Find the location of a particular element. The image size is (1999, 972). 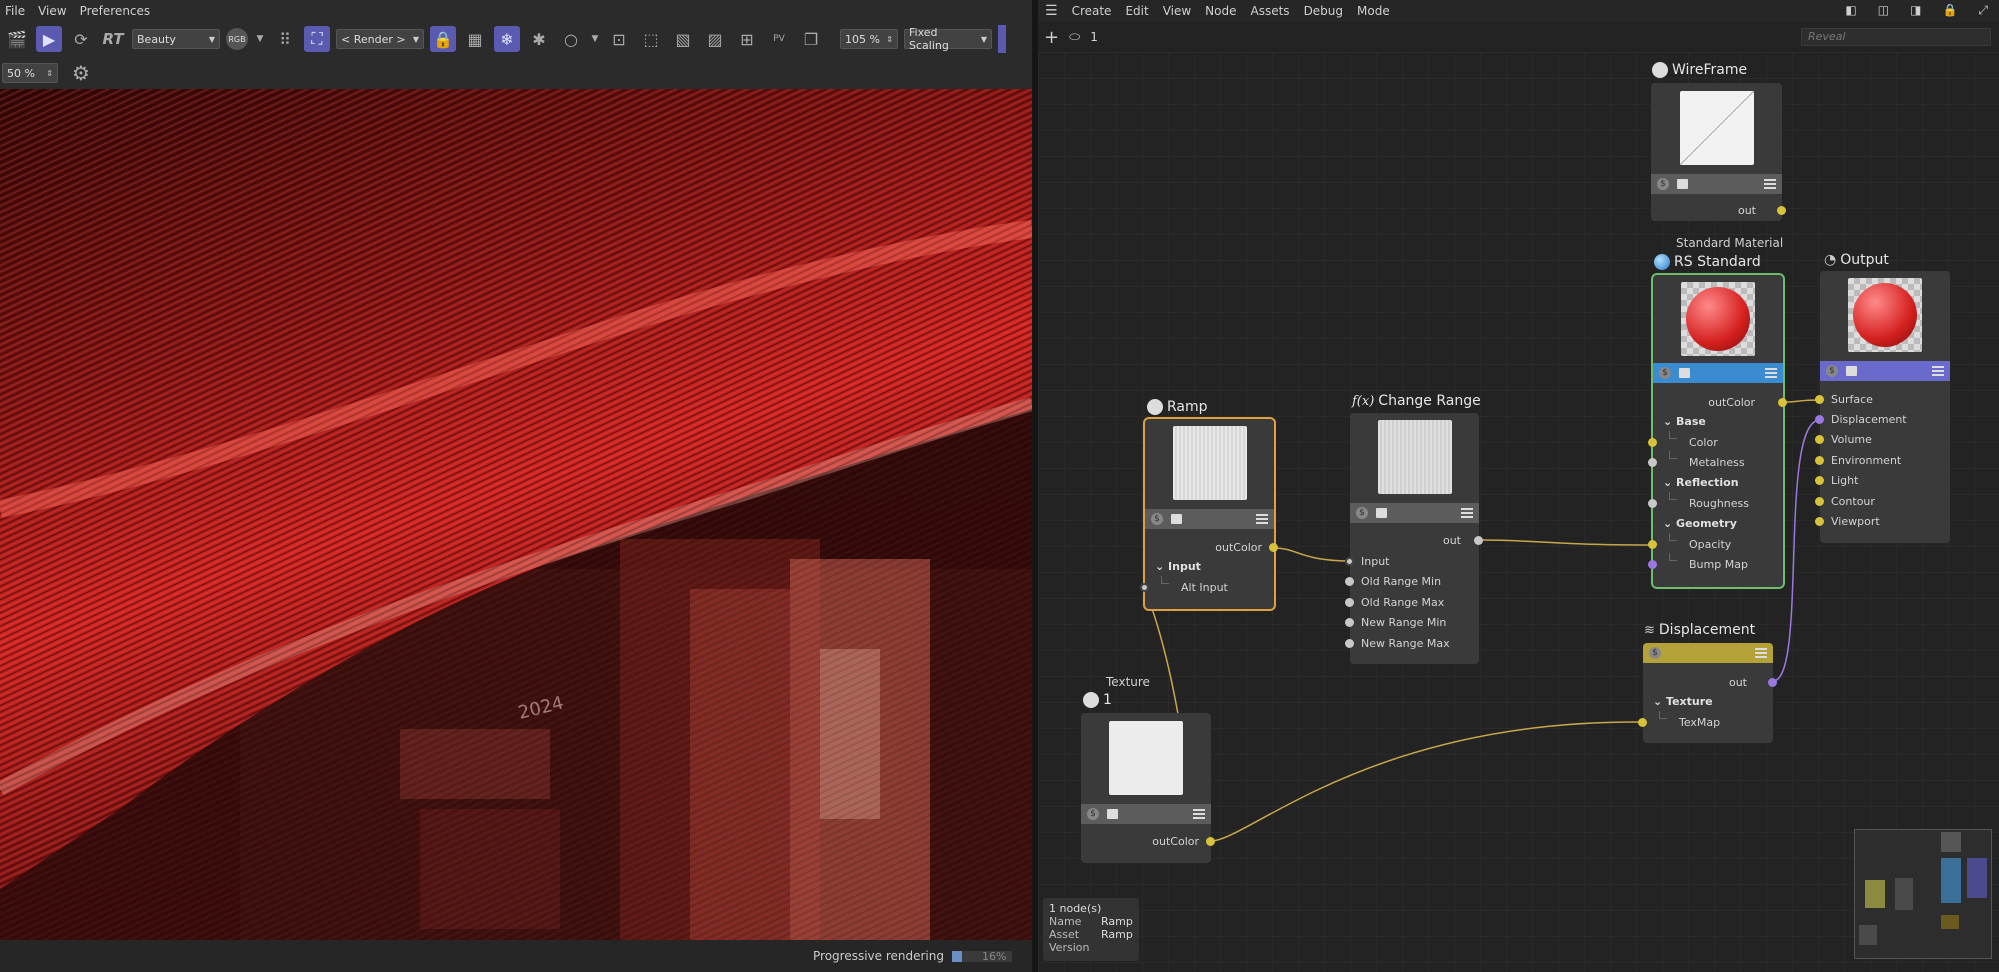

ramp-node: $ outColor ⌄ Input Alt Input is located at coordinates (1209, 514).